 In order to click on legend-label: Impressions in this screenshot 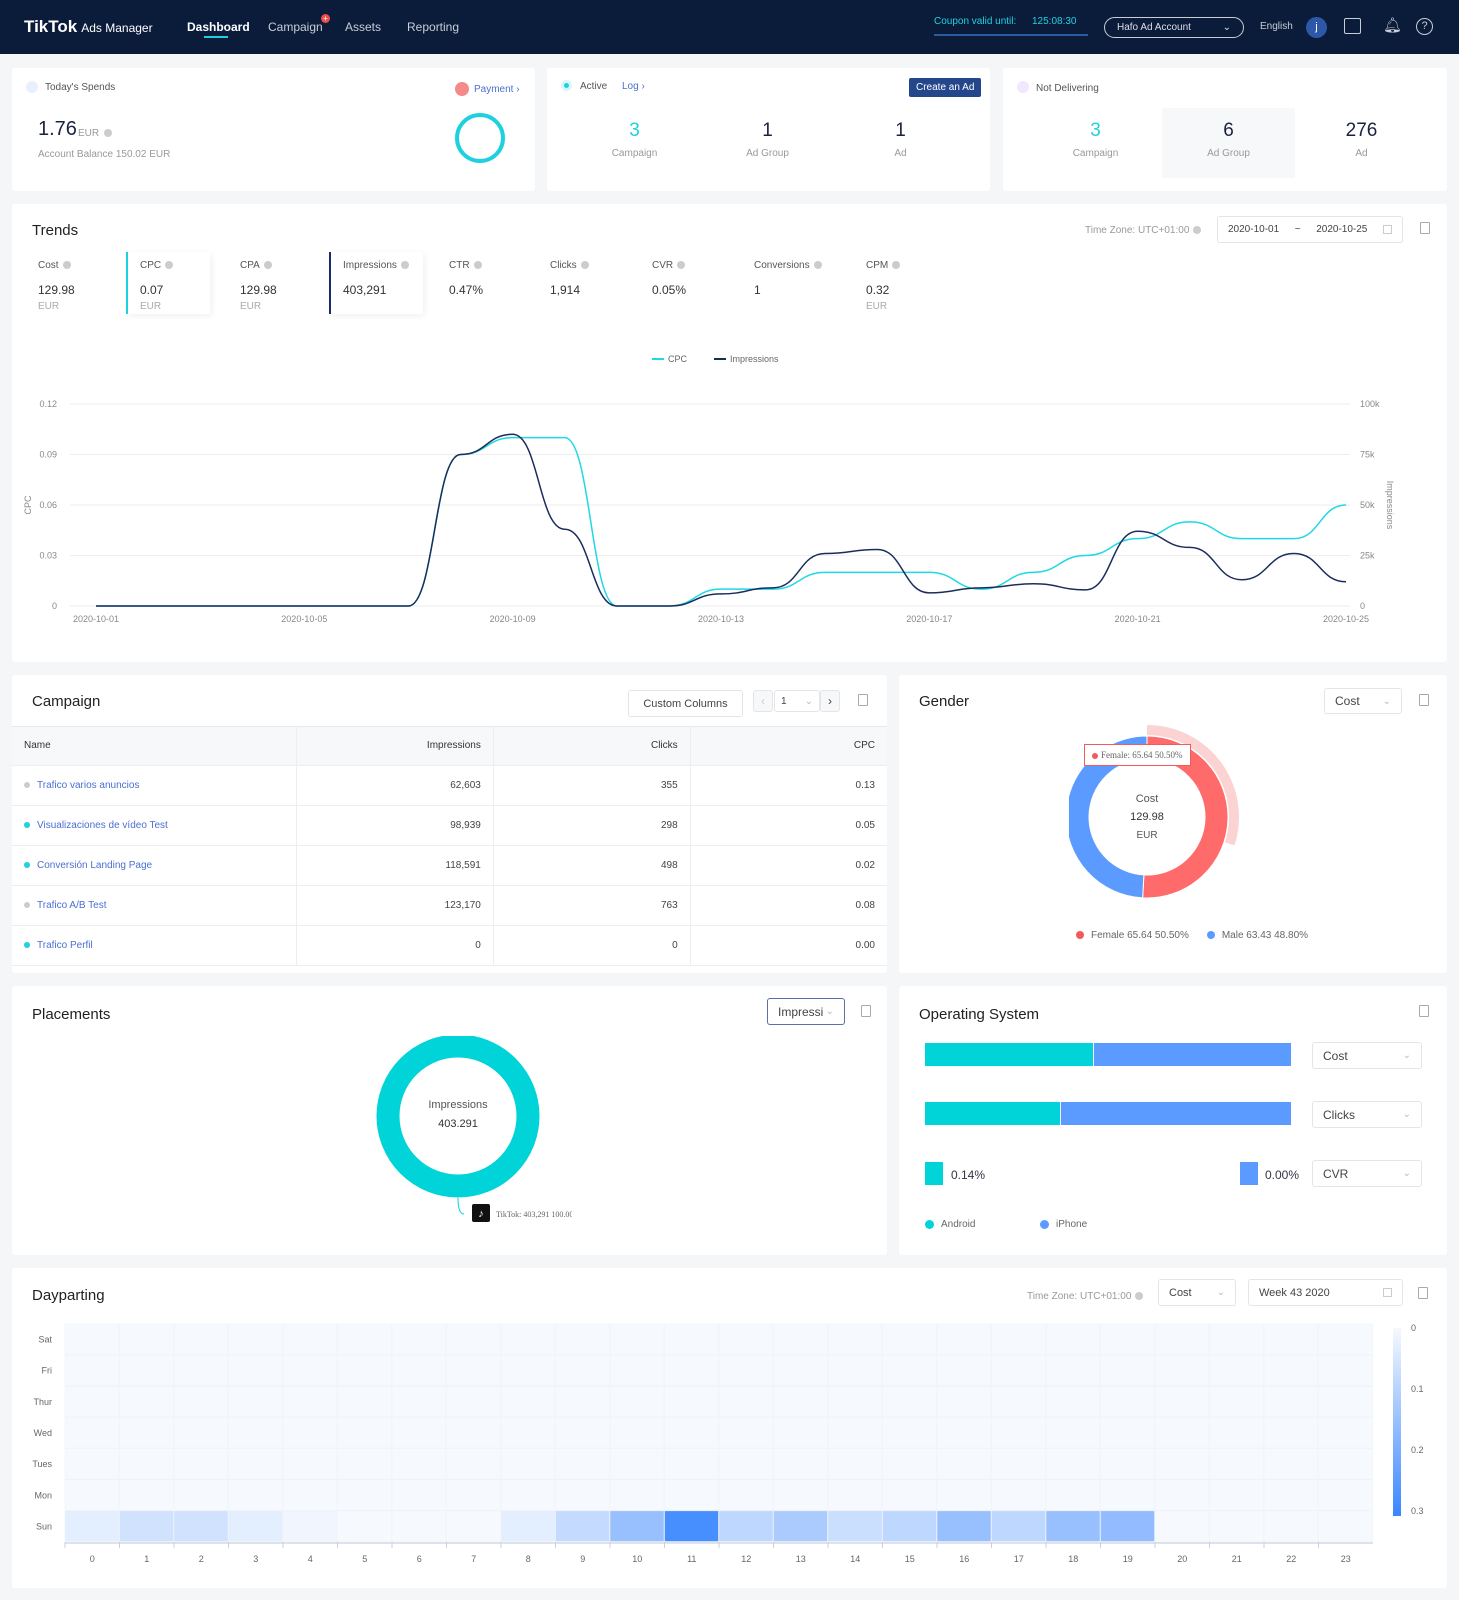, I will do `click(754, 359)`.